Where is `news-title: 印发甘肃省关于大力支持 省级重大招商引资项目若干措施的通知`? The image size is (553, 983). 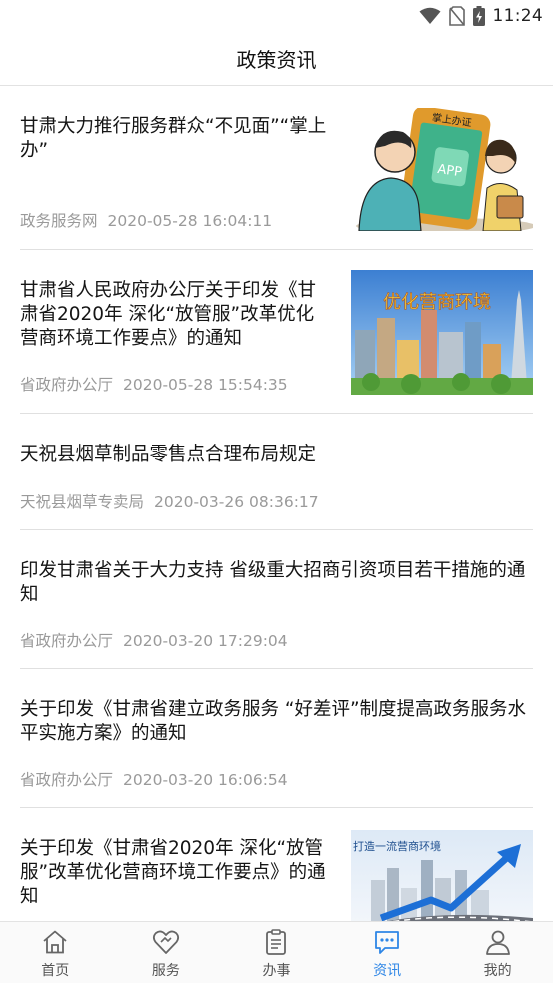
news-title: 印发甘肃省关于大力支持 省级重大招商引资项目若干措施的通知 is located at coordinates (273, 582).